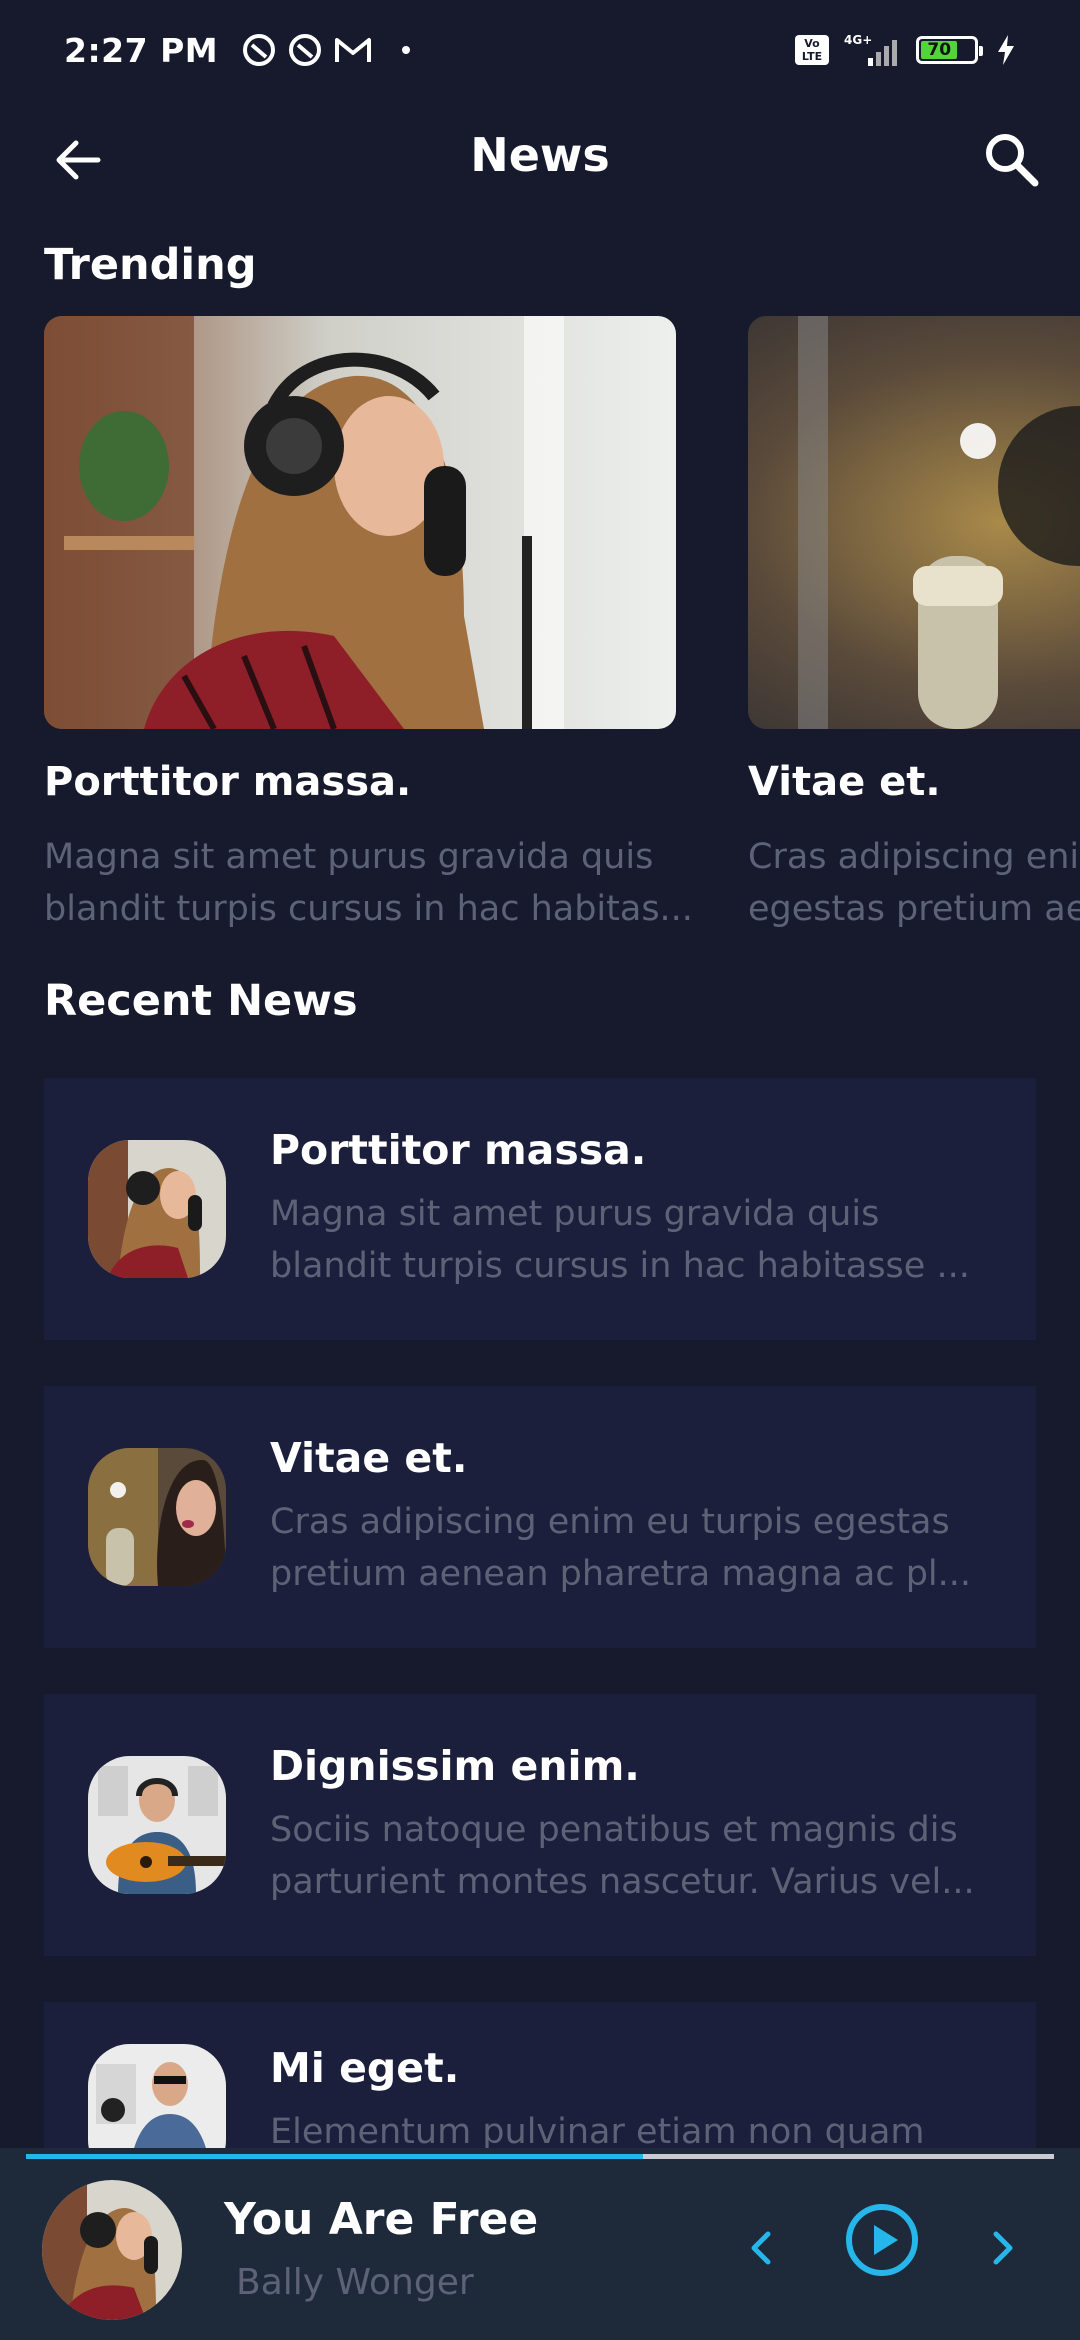 This screenshot has height=2340, width=1080. Describe the element at coordinates (201, 1001) in the screenshot. I see `recent-news-section-title: Recent News` at that location.